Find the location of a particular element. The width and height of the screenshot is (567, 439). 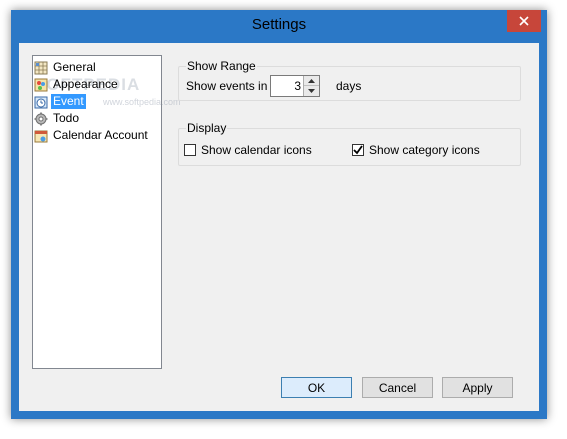

window-title: Settings is located at coordinates (279, 24).